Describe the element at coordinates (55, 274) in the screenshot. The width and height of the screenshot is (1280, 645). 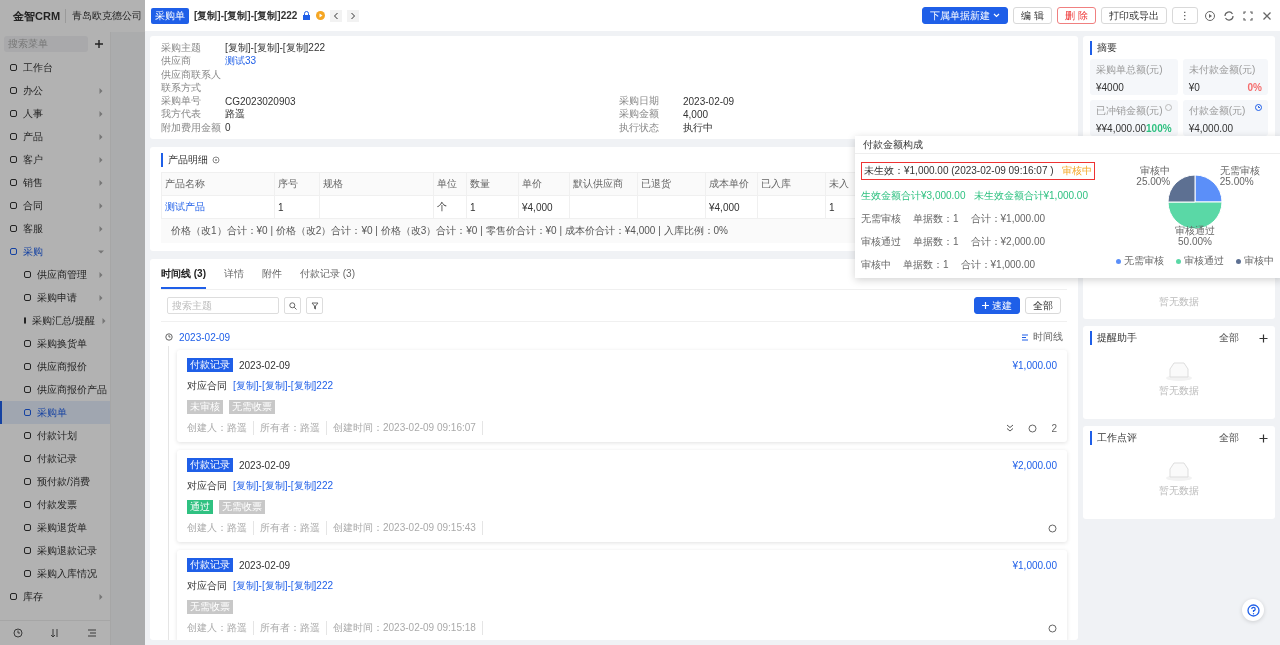
I see `sidebar-item: 供应商管理` at that location.